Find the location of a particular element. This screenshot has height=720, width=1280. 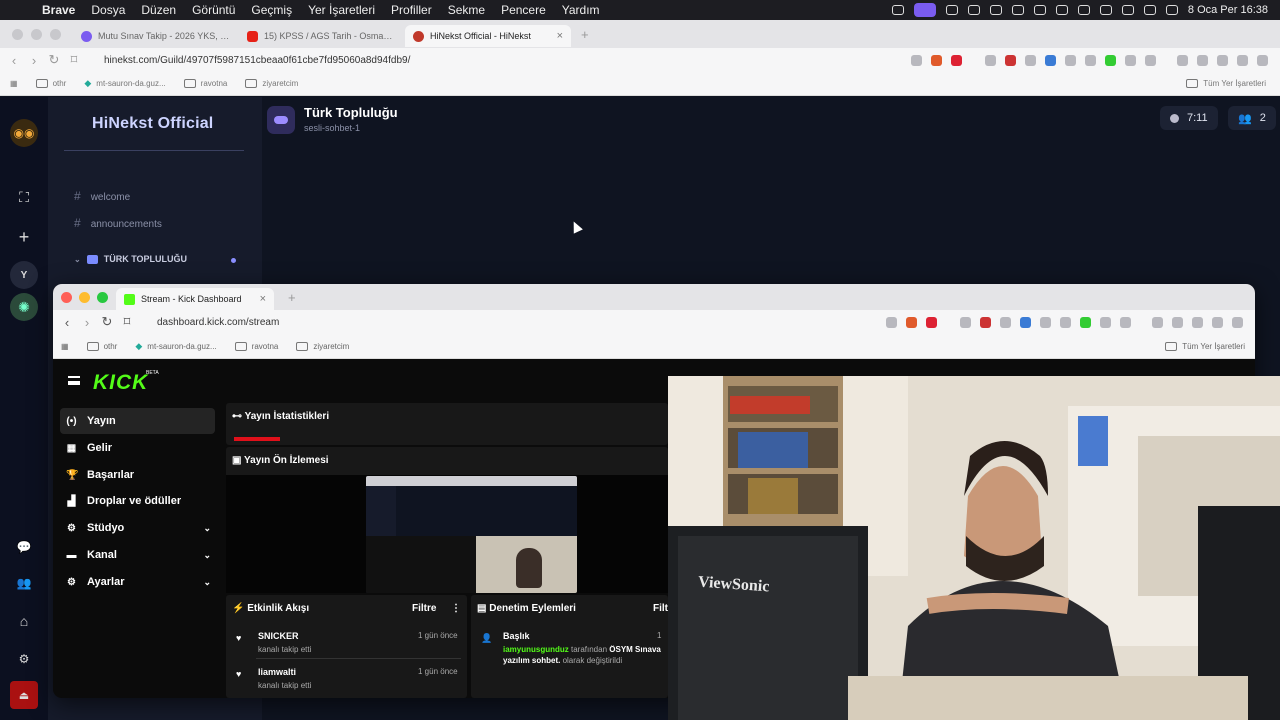

clock: 8 Oca Per 16:38 is located at coordinates (1228, 10).